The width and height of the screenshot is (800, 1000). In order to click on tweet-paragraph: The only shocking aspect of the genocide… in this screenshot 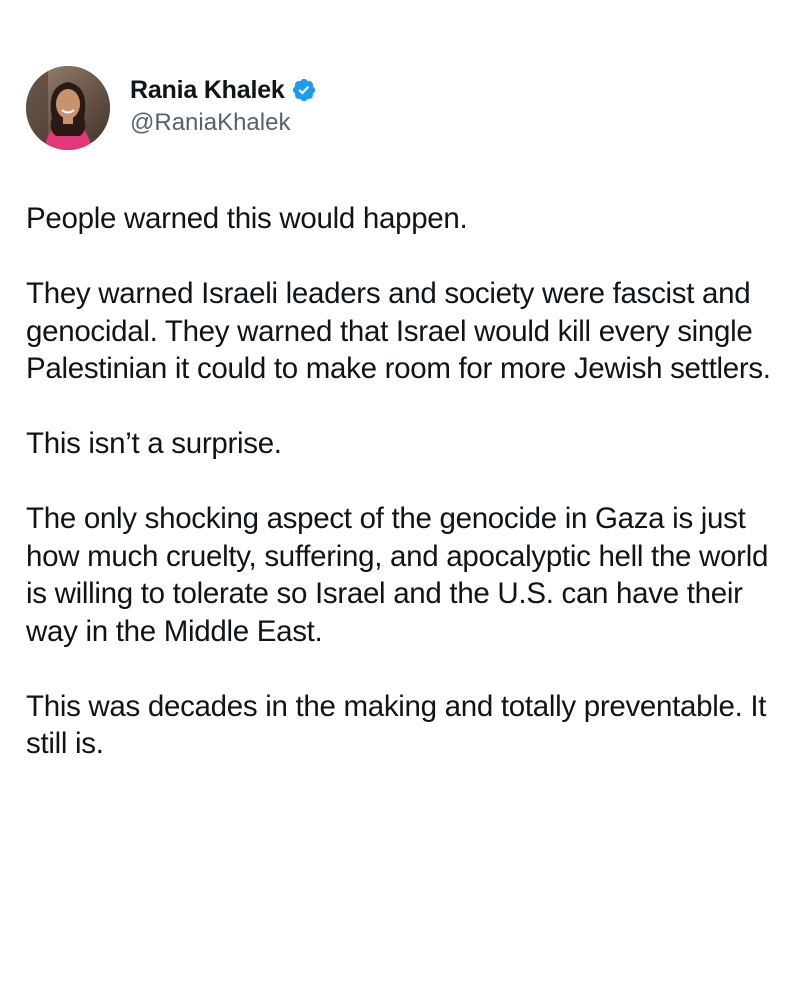, I will do `click(397, 575)`.